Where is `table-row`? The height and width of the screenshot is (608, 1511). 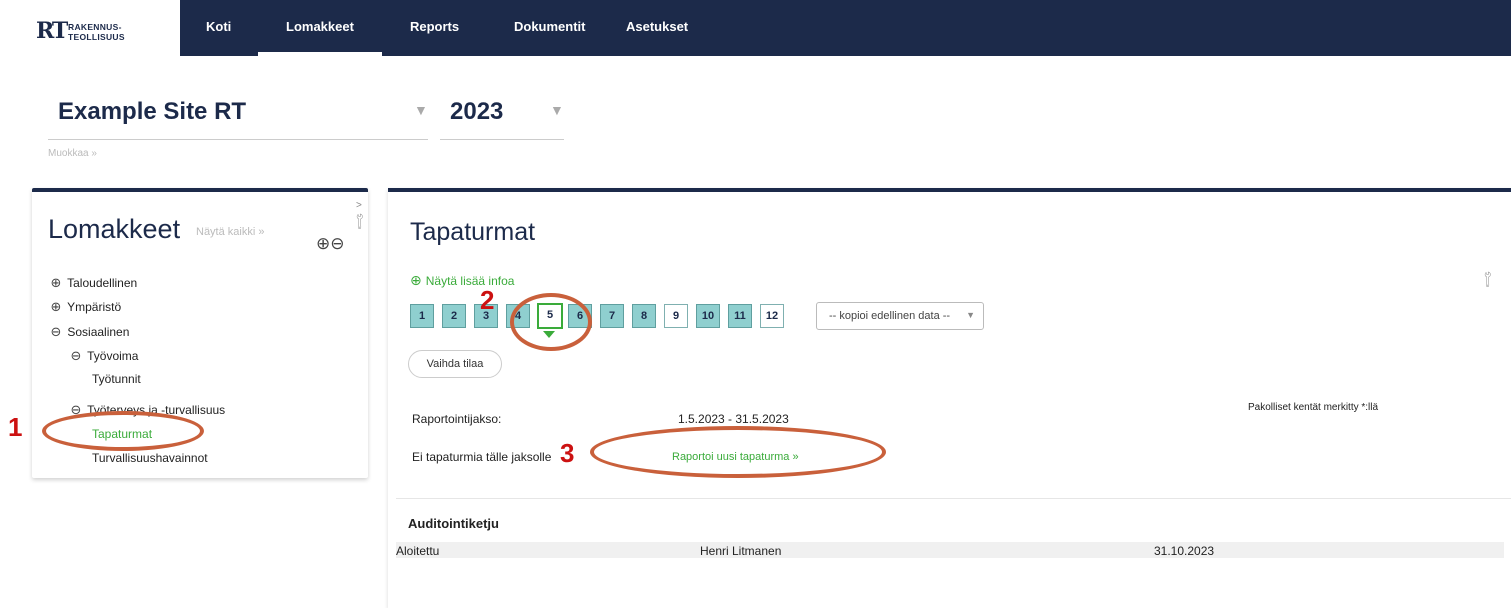
table-row is located at coordinates (950, 550).